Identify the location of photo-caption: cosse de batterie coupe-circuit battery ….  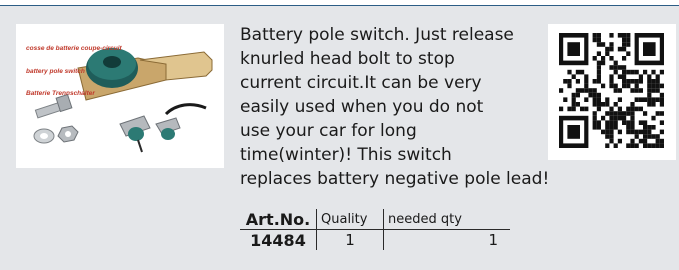
(74, 71).